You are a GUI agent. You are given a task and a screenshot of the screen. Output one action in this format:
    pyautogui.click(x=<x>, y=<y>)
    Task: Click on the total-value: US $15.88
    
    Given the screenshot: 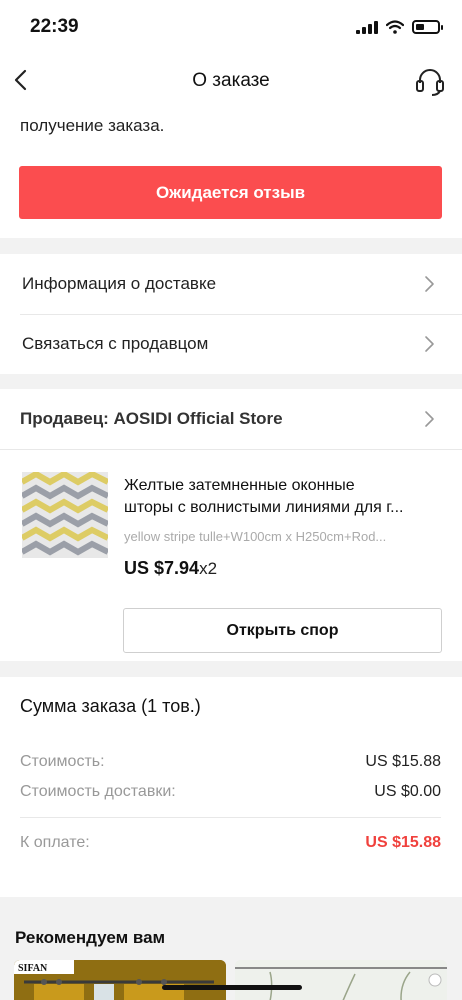 What is the action you would take?
    pyautogui.click(x=403, y=842)
    